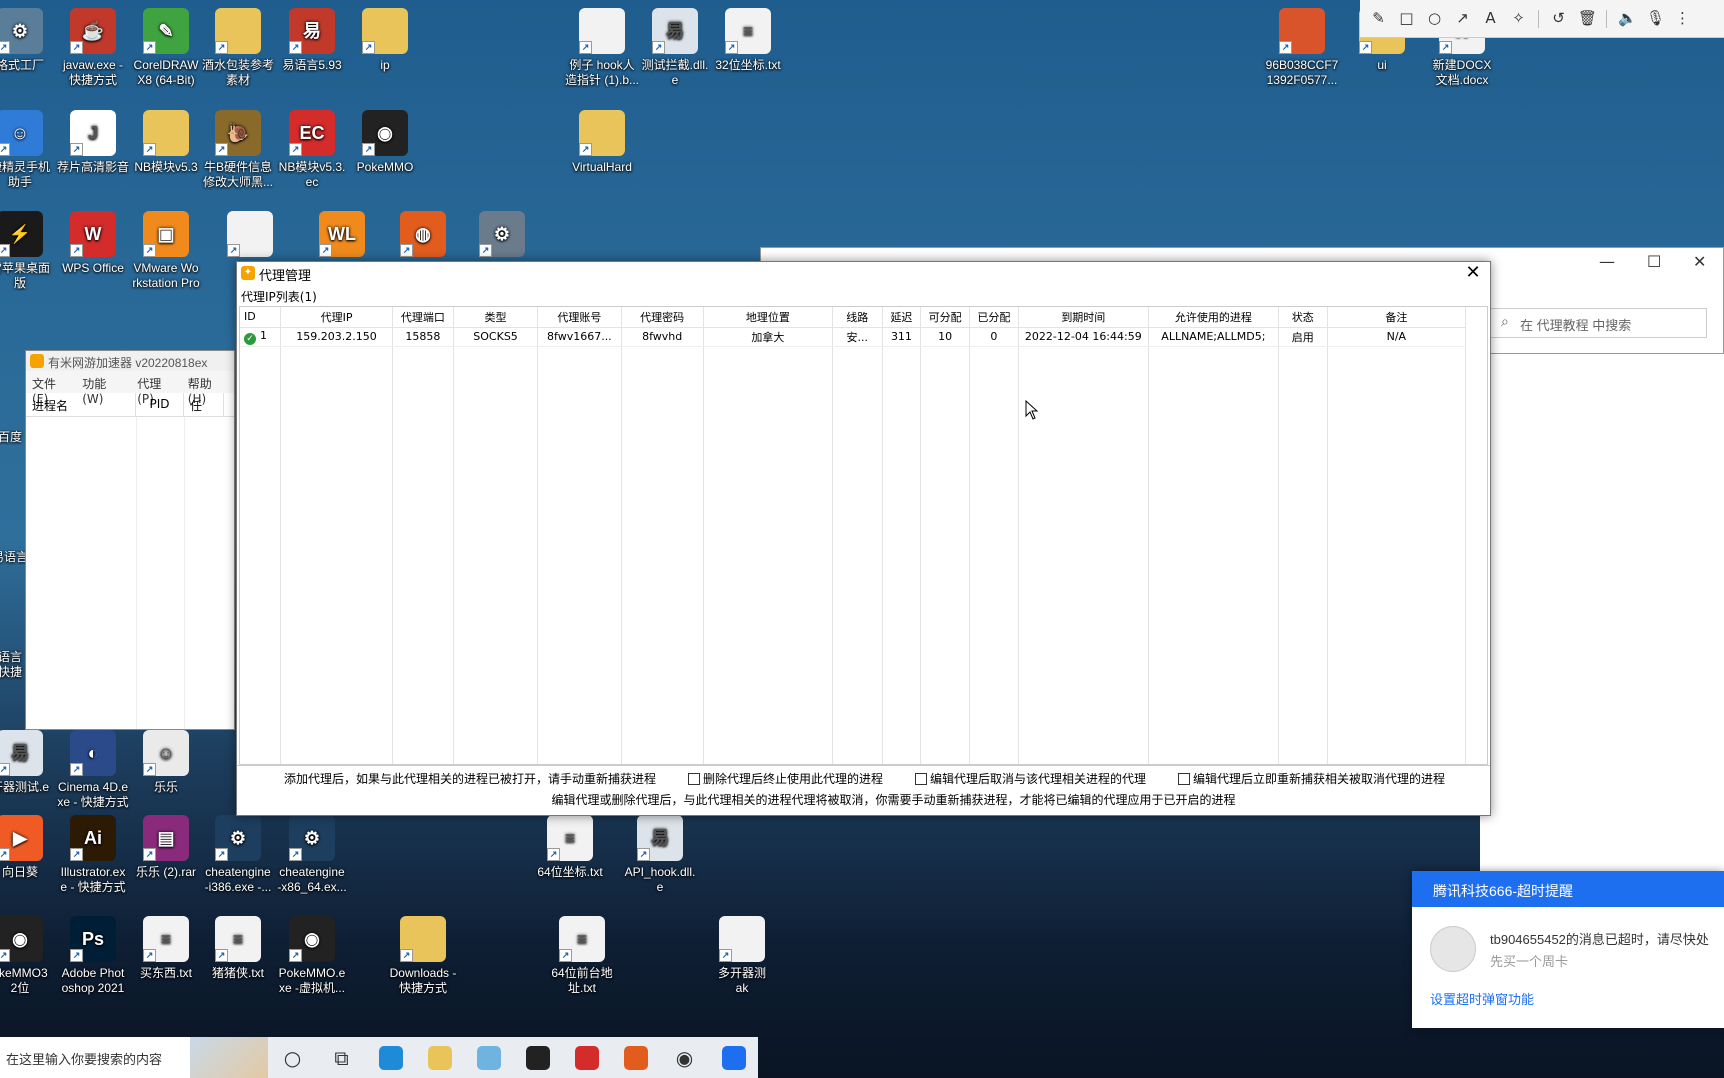 The width and height of the screenshot is (1724, 1078). Describe the element at coordinates (93, 48) in the screenshot. I see `desktop-icon: ☕ ↗ javaw.exe - 快捷方式` at that location.